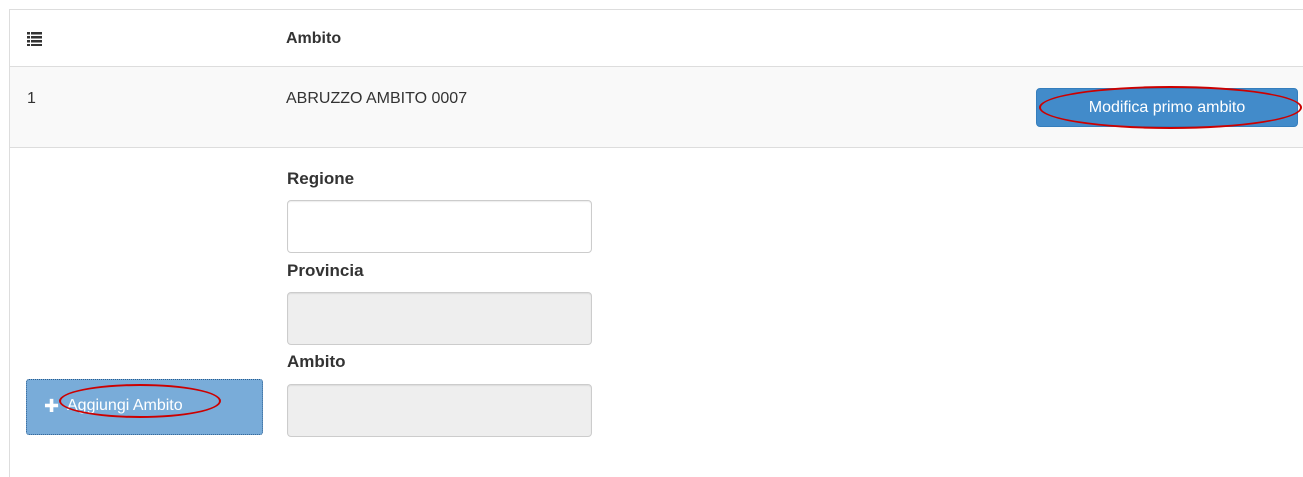 The width and height of the screenshot is (1303, 477). I want to click on ambito-label: Ambito, so click(316, 361).